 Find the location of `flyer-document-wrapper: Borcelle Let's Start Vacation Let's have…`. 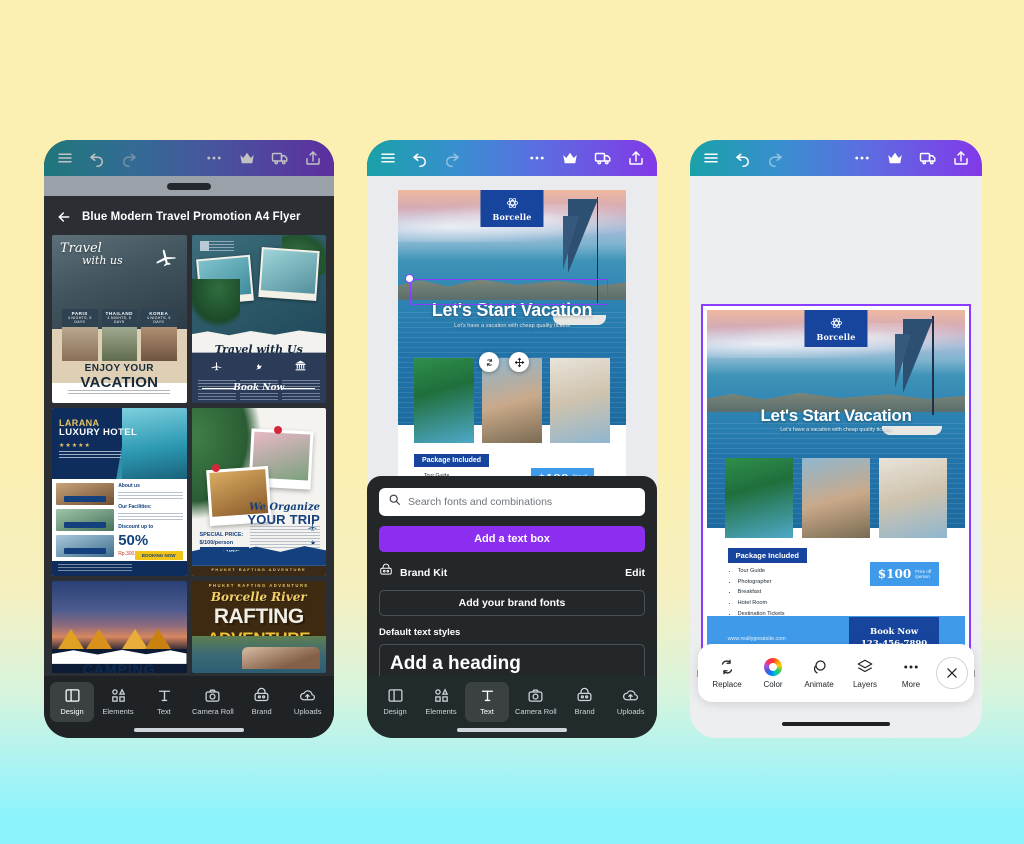

flyer-document-wrapper: Borcelle Let's Start Vacation Let's have… is located at coordinates (836, 490).